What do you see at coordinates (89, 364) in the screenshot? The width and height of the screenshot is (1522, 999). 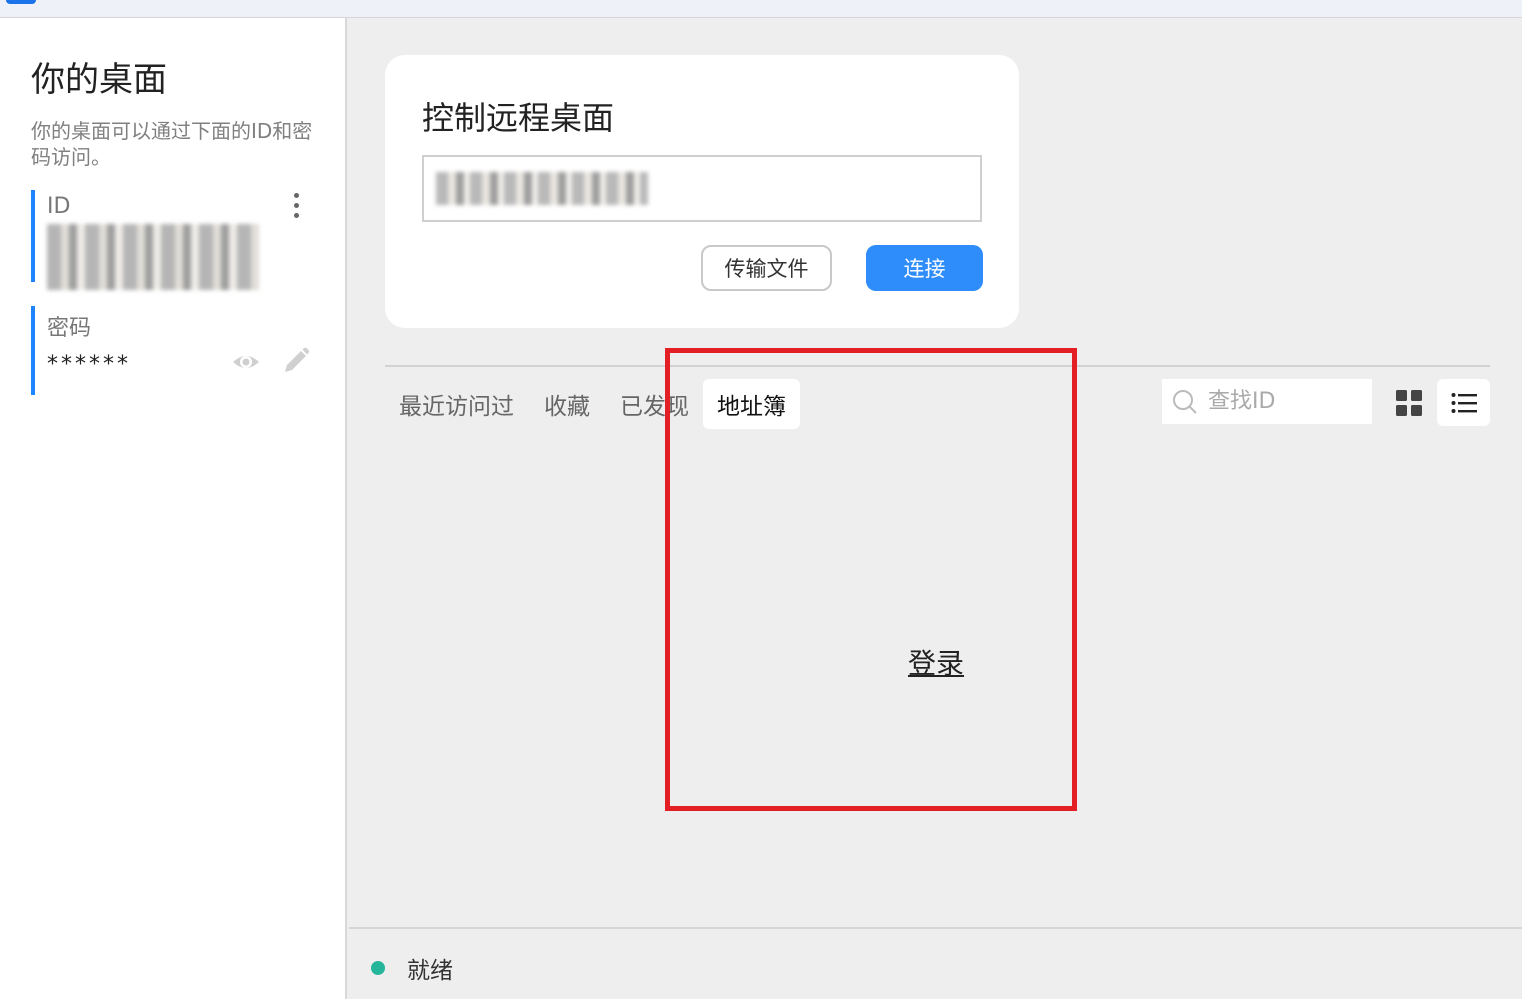 I see `password-value: ******` at bounding box center [89, 364].